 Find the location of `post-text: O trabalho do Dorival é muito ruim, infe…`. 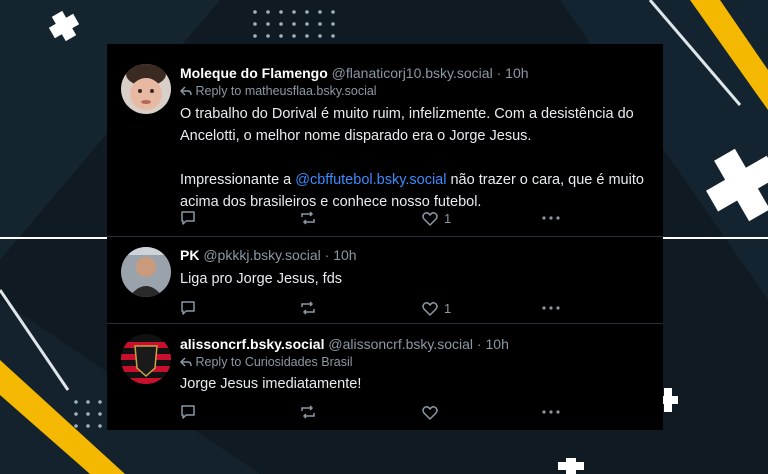

post-text: O trabalho do Dorival é muito ruim, infe… is located at coordinates (415, 158).